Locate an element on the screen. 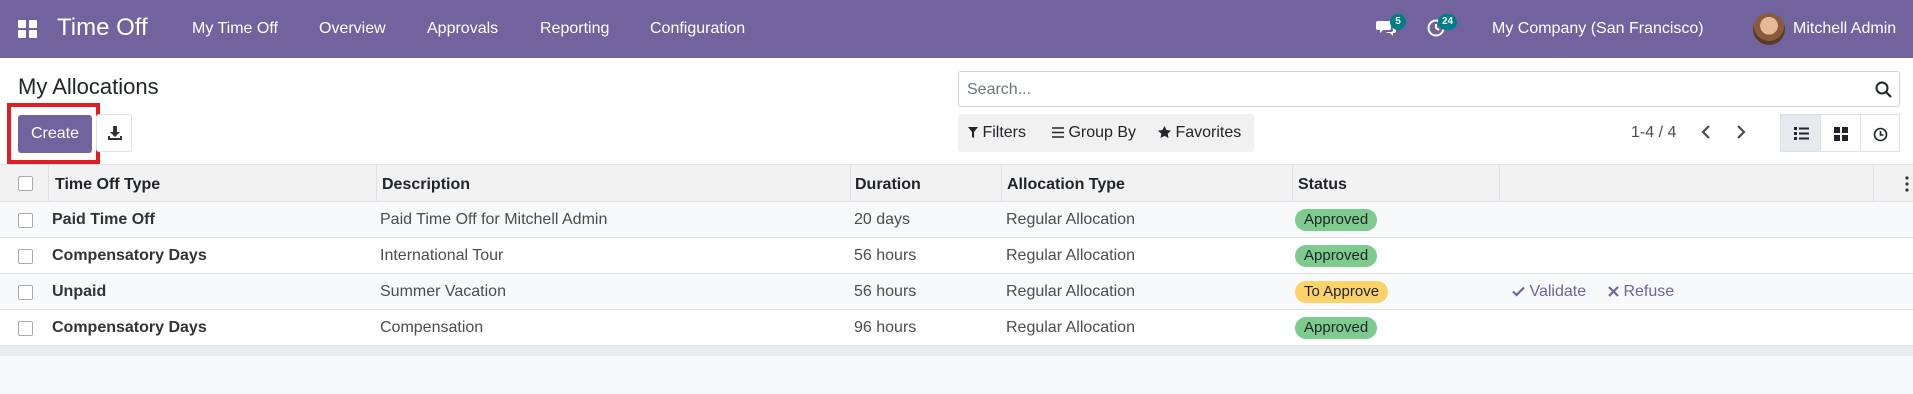 The height and width of the screenshot is (394, 1913). validate-button: Validate is located at coordinates (1549, 292).